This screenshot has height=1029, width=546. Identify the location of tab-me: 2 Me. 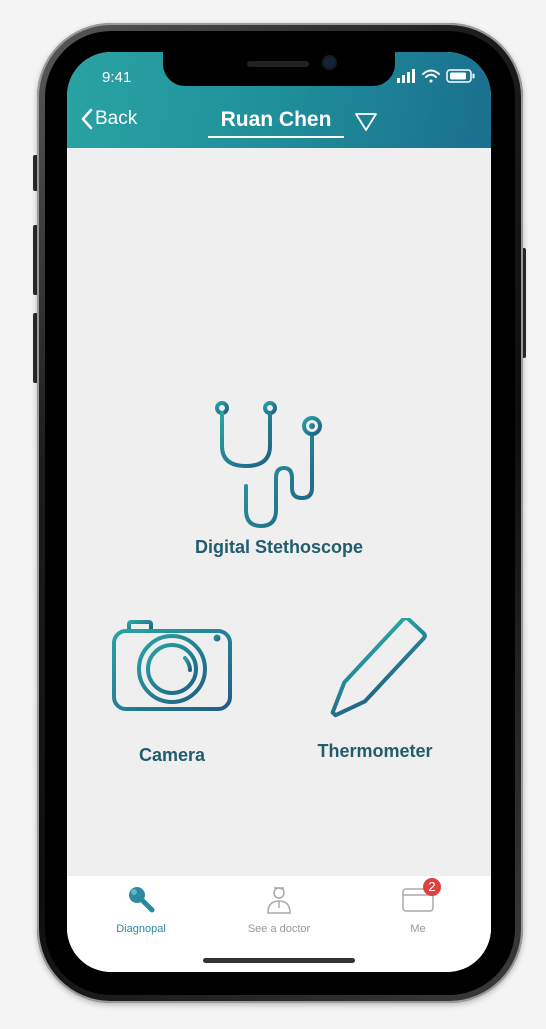
(418, 906).